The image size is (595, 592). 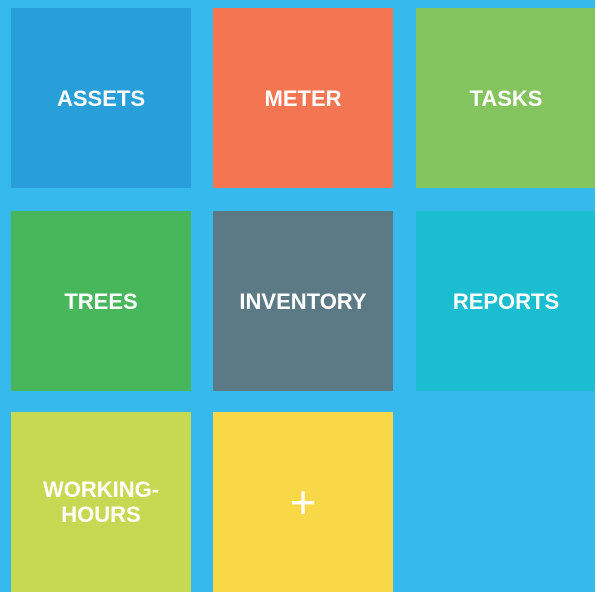 I want to click on tile-tasks-label: TASKS, so click(x=506, y=98).